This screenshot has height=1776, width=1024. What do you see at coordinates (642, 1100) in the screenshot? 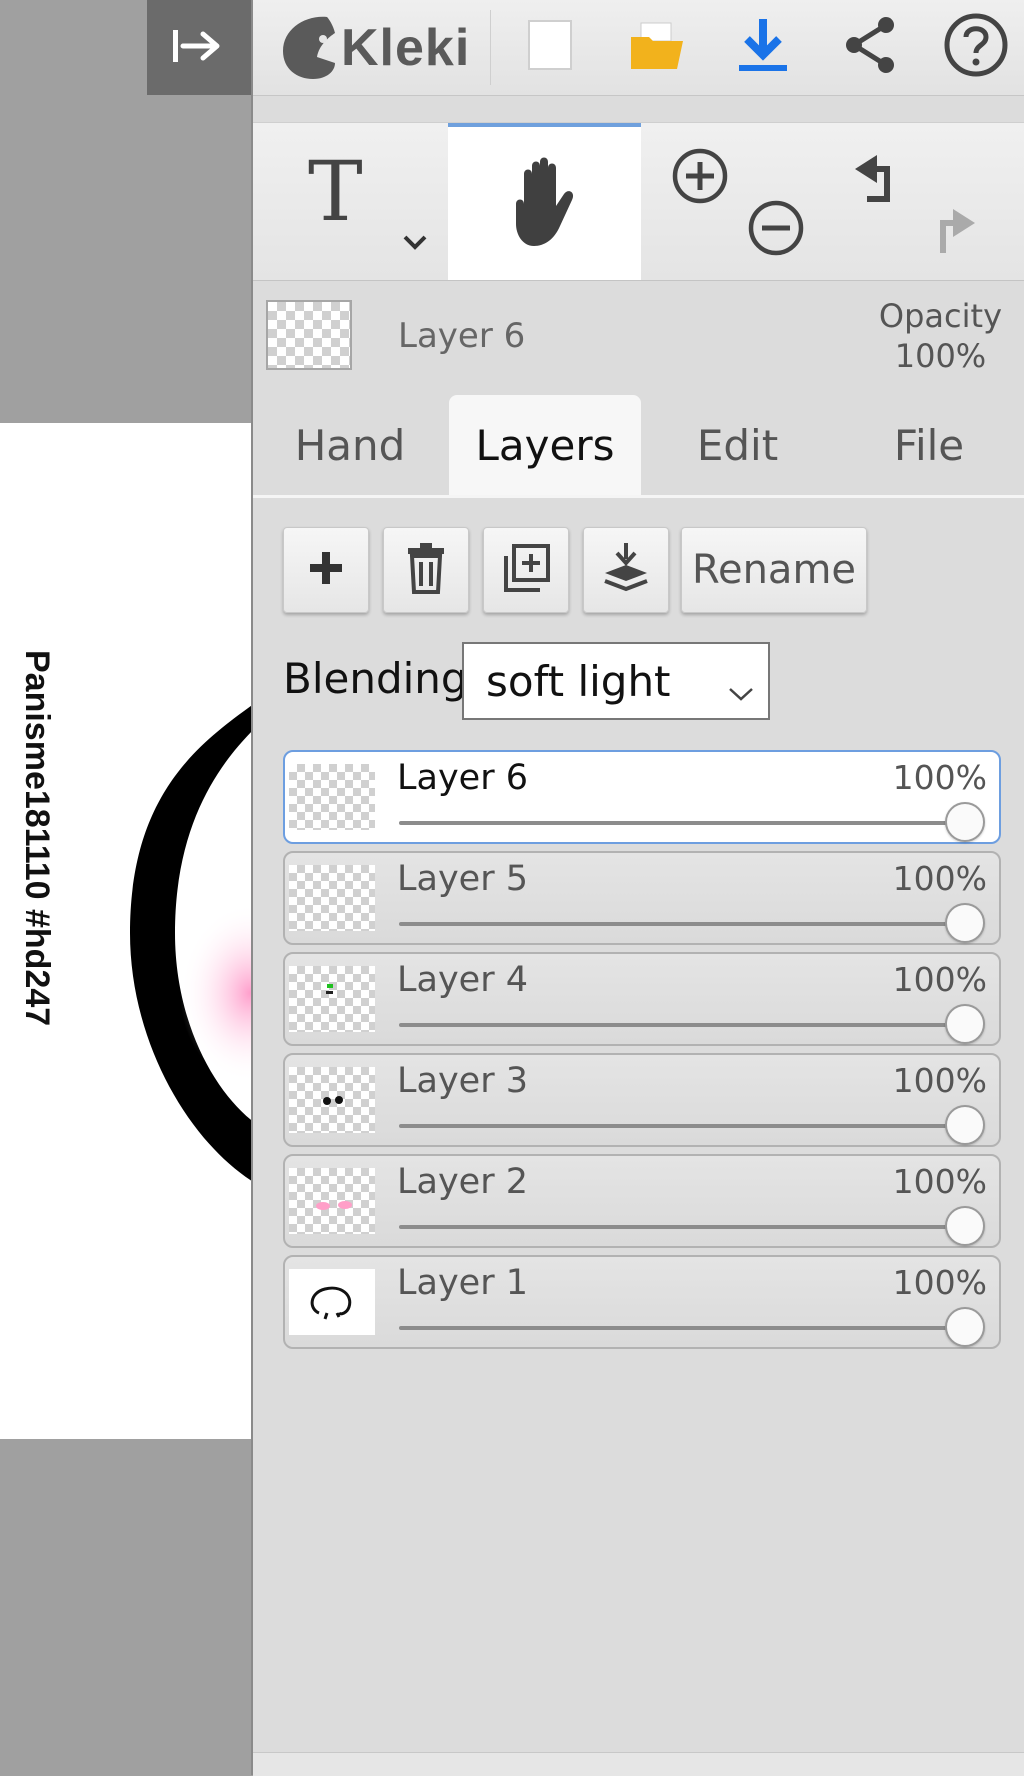
I see `layer-row-3: Layer 3 100%` at bounding box center [642, 1100].